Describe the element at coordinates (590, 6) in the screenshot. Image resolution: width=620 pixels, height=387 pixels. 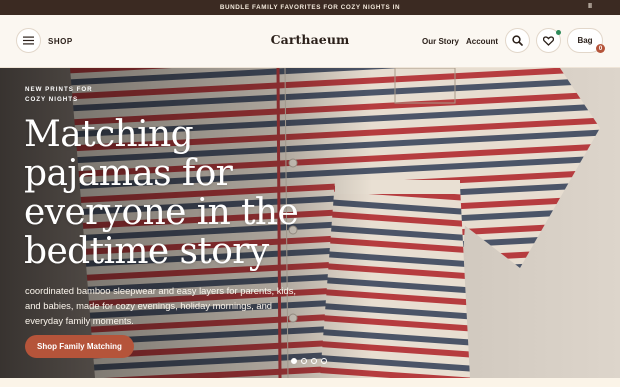
I see `pause-icon: II` at that location.